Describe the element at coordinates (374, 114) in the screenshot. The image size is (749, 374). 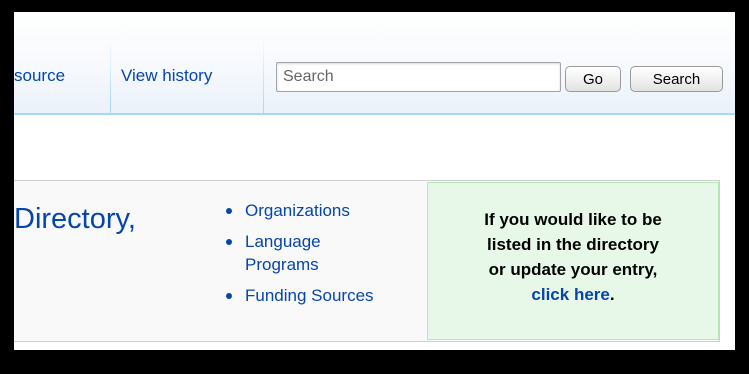
I see `header-bottom-border` at that location.